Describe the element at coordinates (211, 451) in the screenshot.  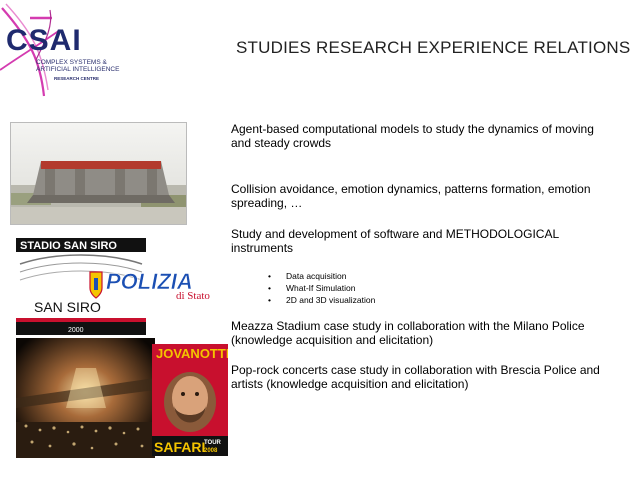
I see `poster-year-text: 2008` at that location.